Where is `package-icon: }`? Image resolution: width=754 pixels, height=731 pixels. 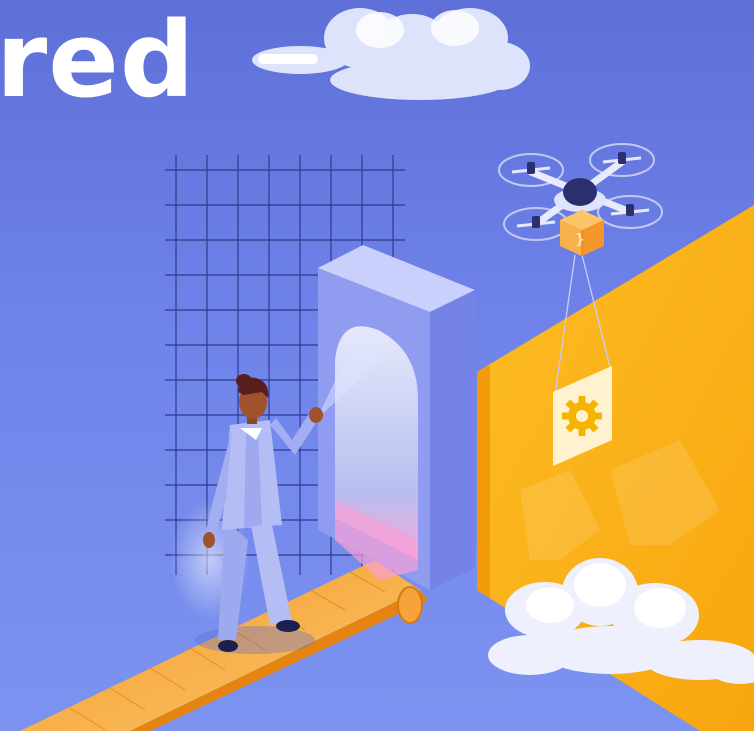 package-icon: } is located at coordinates (582, 233).